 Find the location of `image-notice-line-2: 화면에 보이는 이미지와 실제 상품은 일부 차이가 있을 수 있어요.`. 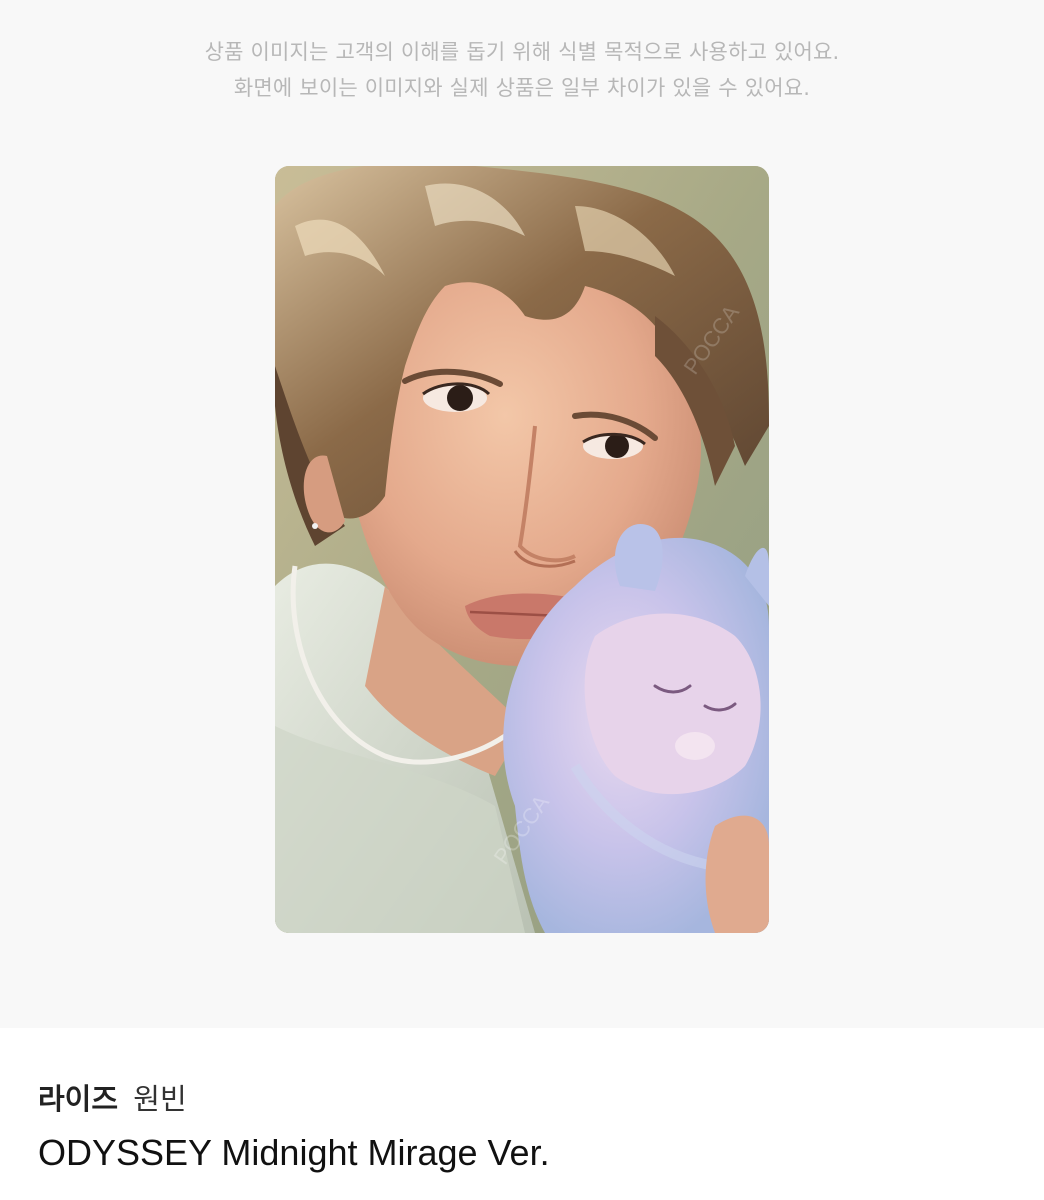

image-notice-line-2: 화면에 보이는 이미지와 실제 상품은 일부 차이가 있을 수 있어요. is located at coordinates (522, 88).